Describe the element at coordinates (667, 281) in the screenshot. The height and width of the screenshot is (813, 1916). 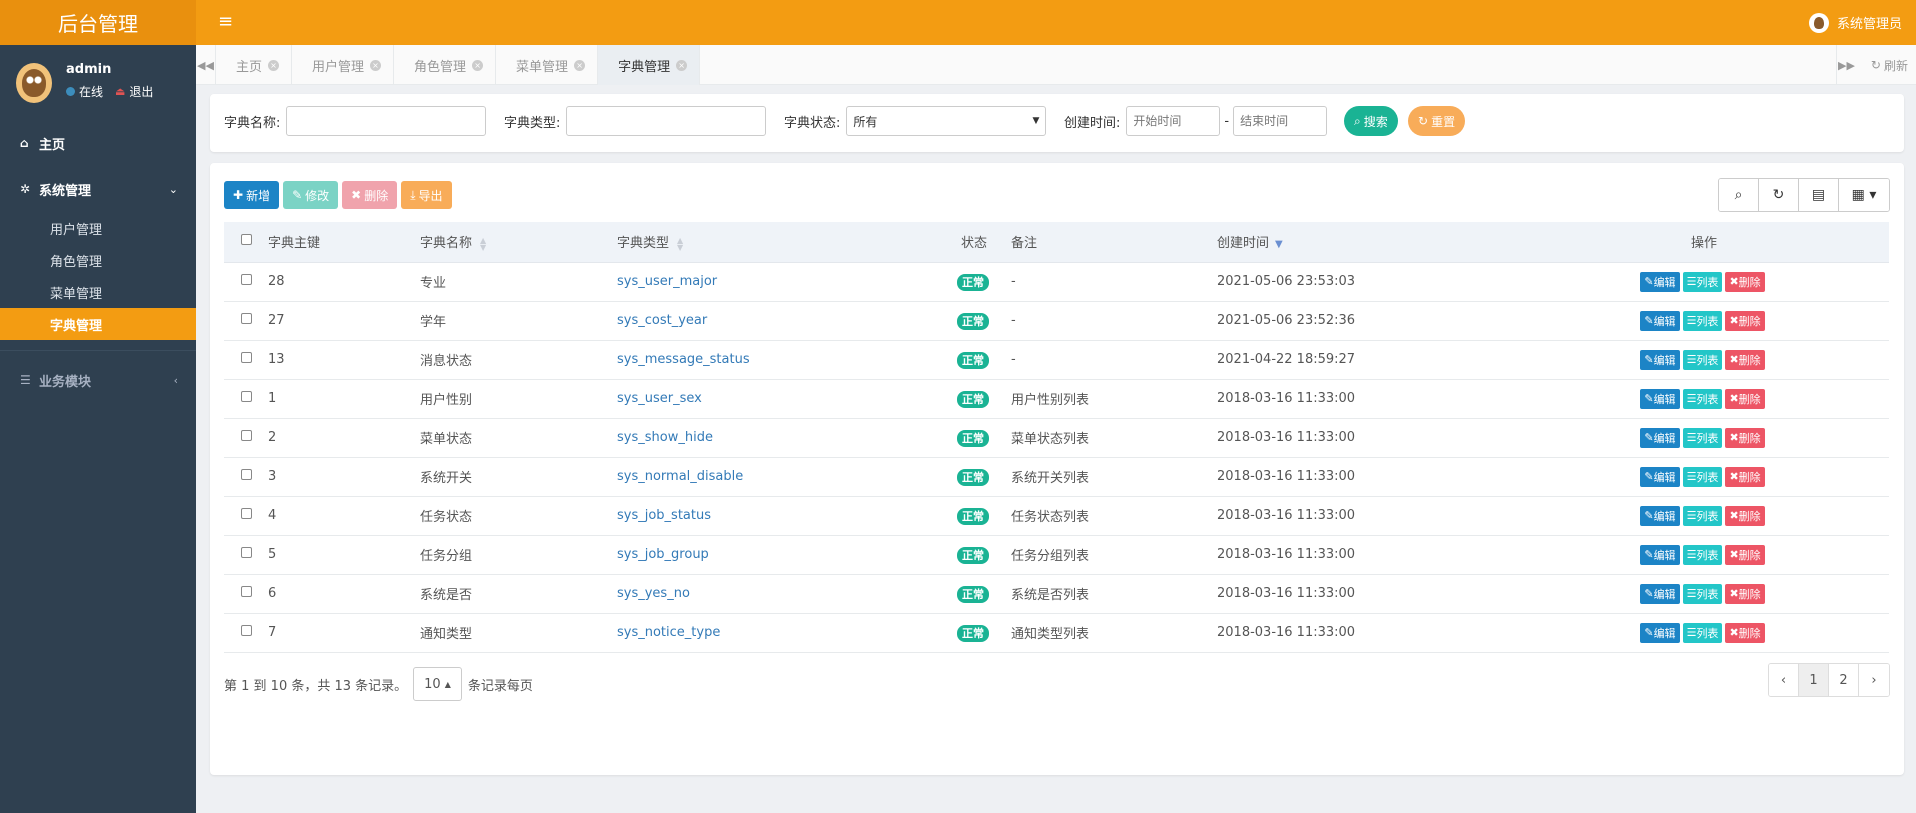
I see `dict-type-link: sys_user_major` at that location.